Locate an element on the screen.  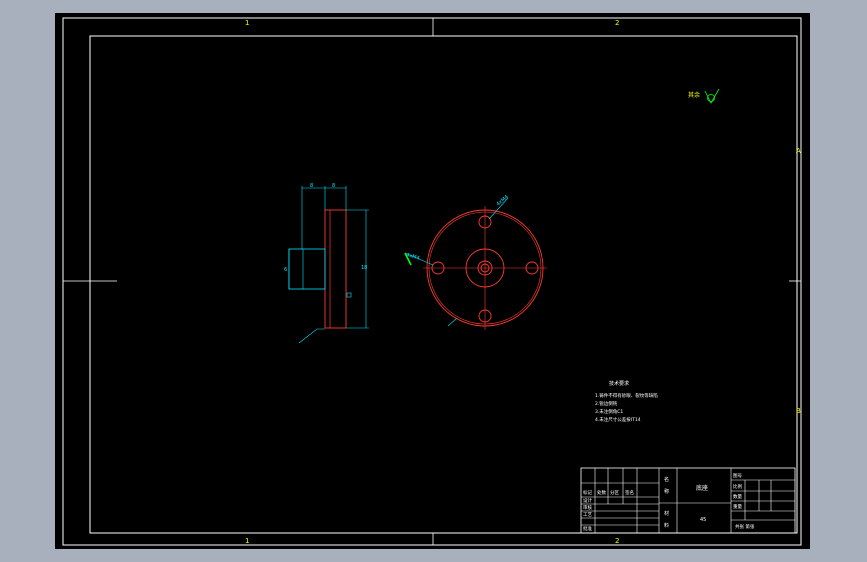
roughness-symbol: 其余 is located at coordinates (704, 96).